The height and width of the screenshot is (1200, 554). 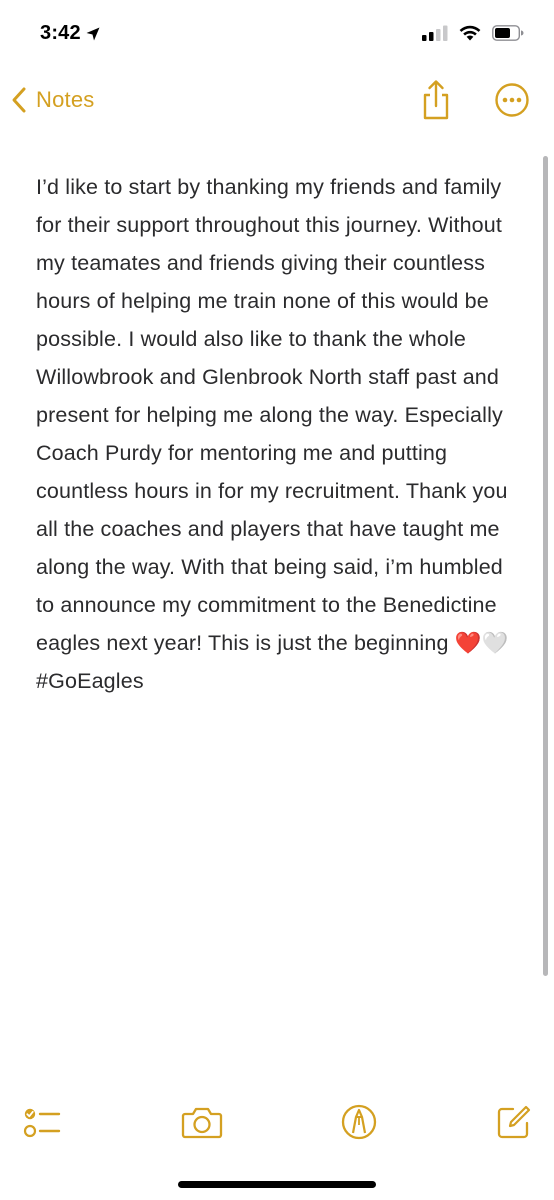 What do you see at coordinates (277, 100) in the screenshot?
I see `nav-bar: Notes` at bounding box center [277, 100].